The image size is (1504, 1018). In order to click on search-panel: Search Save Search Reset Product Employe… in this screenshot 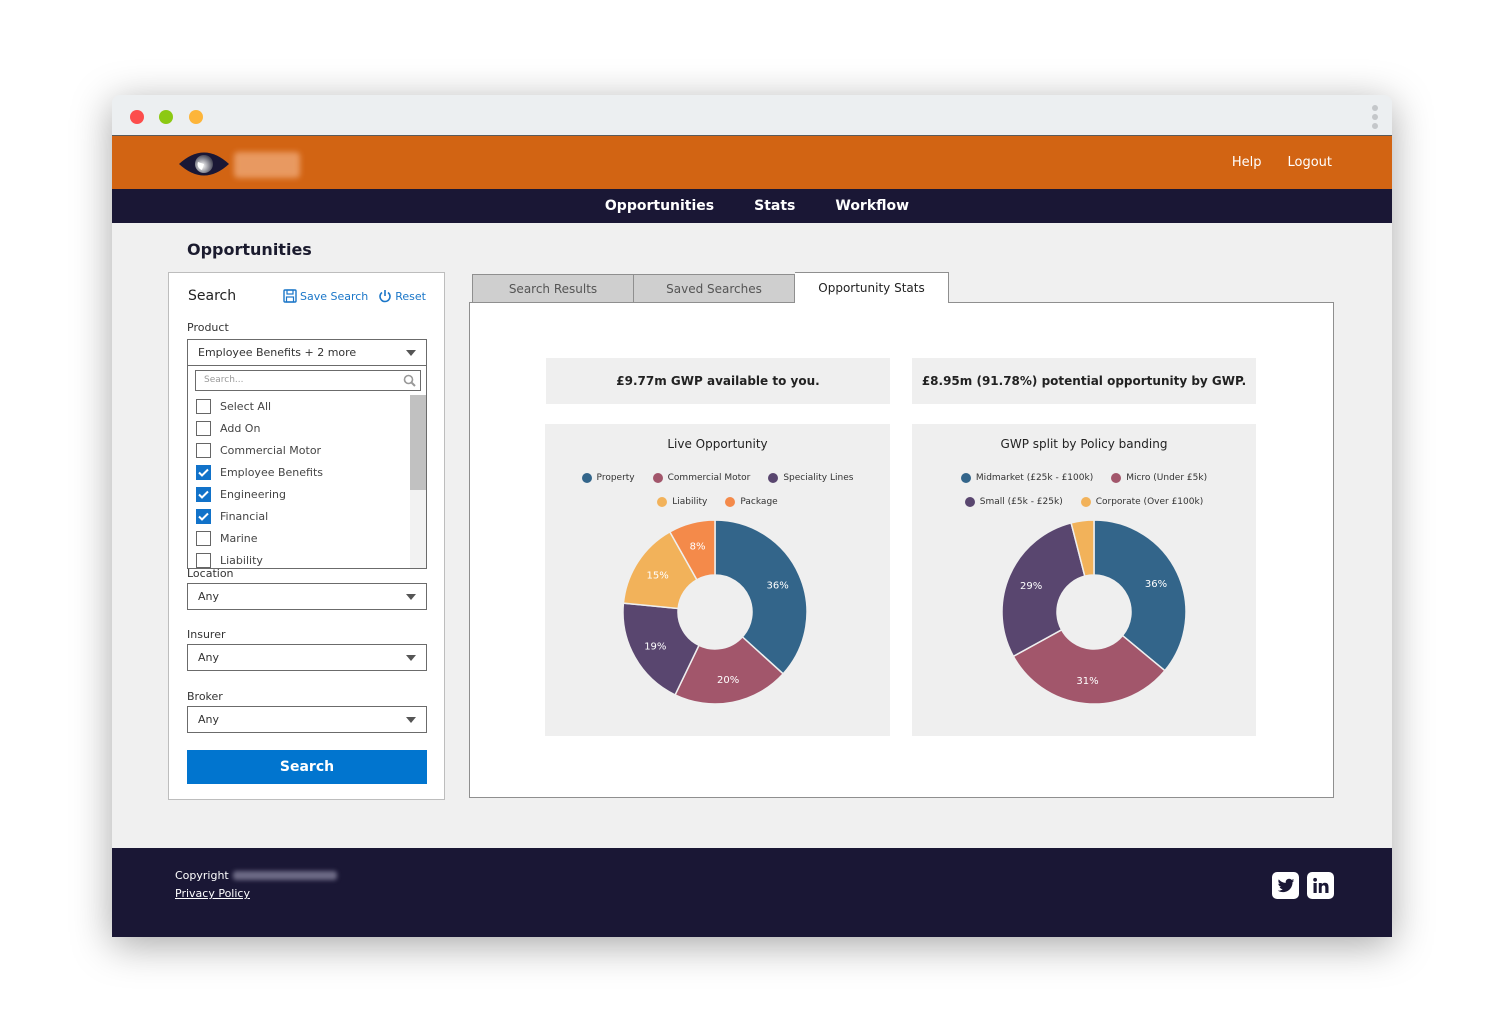, I will do `click(306, 536)`.